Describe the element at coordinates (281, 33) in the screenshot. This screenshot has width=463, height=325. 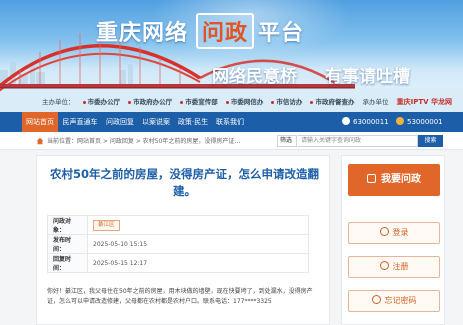
I see `site-title-part3: 平台` at that location.